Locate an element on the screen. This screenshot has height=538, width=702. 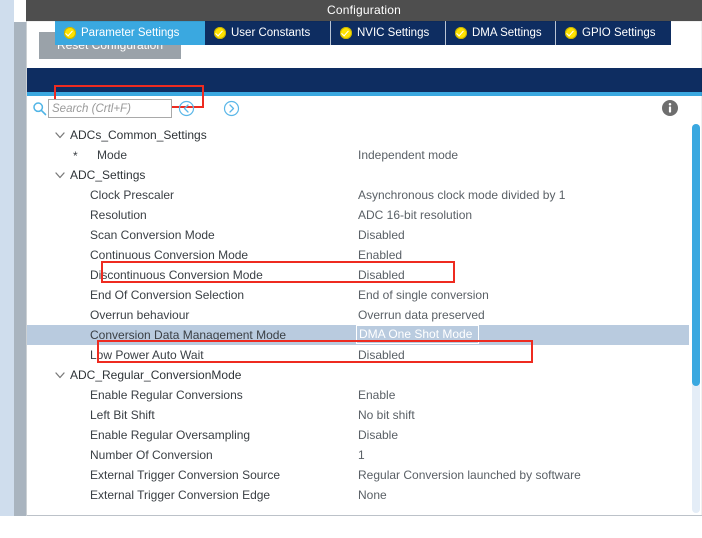
parameter-name: Continuous Conversion Mode is located at coordinates (169, 255).